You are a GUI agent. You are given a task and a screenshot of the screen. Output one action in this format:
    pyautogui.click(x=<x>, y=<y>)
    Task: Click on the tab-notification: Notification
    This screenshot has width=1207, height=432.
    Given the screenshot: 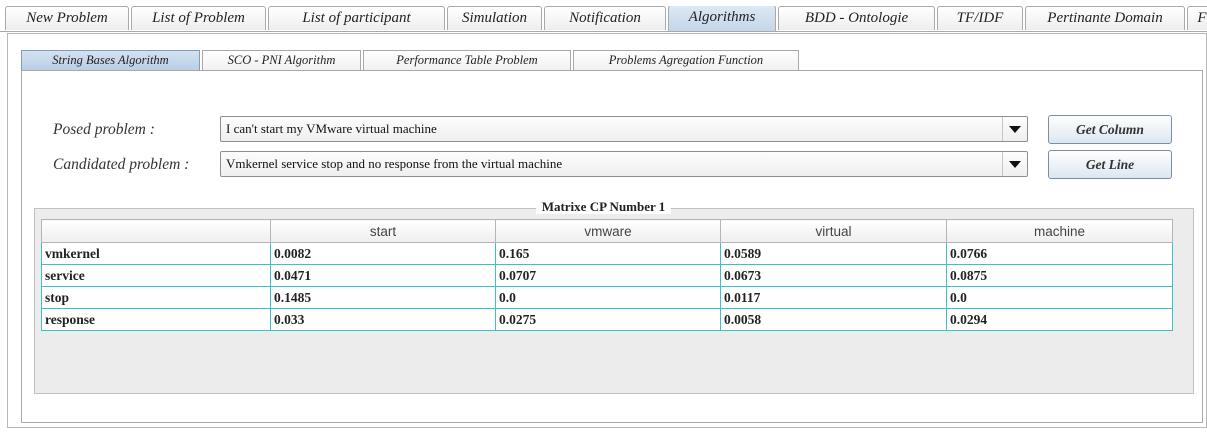 What is the action you would take?
    pyautogui.click(x=605, y=18)
    